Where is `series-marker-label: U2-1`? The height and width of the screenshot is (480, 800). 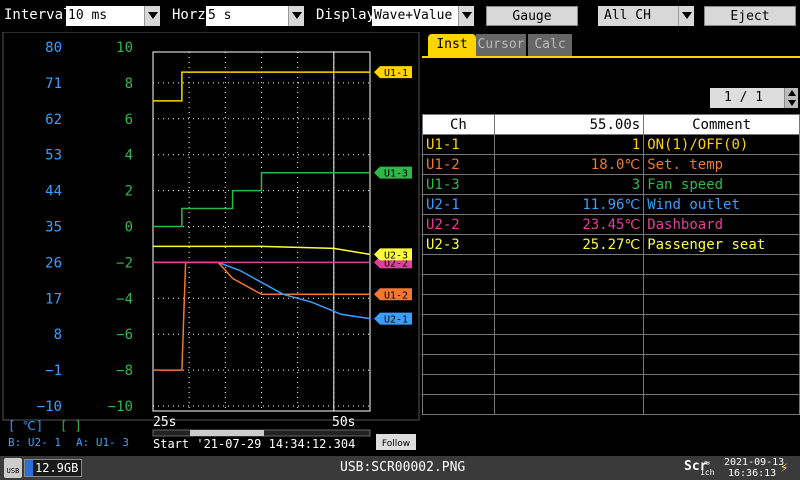
series-marker-label: U2-1 is located at coordinates (396, 320).